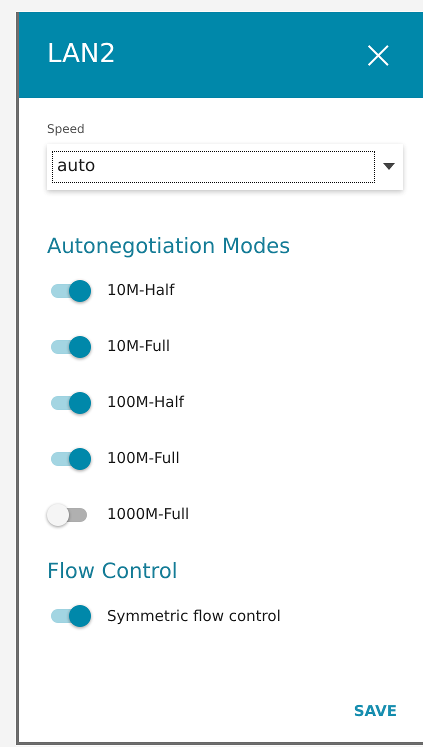  I want to click on dialog-title: LAN2, so click(81, 55).